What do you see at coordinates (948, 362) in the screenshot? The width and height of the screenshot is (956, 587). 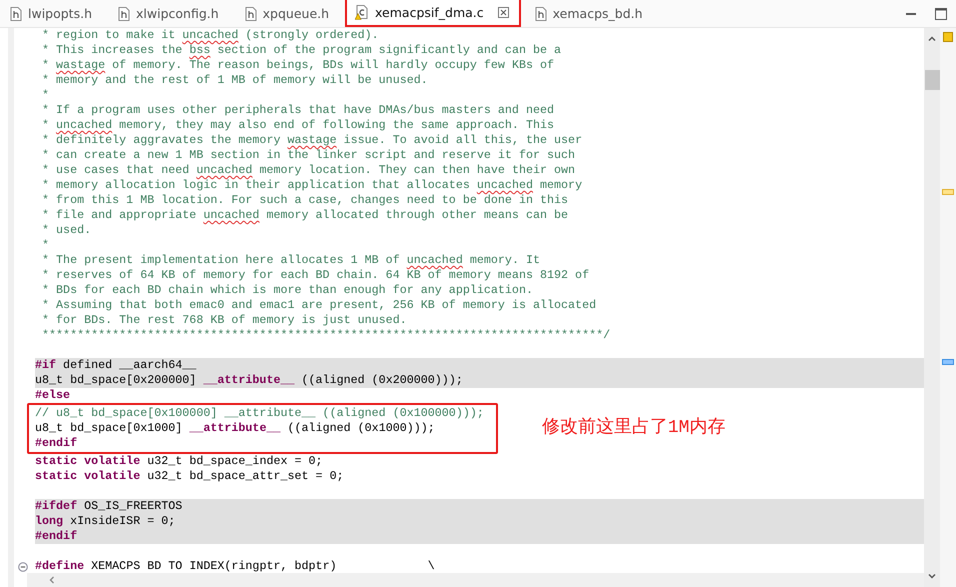 I see `occurrence-marker` at bounding box center [948, 362].